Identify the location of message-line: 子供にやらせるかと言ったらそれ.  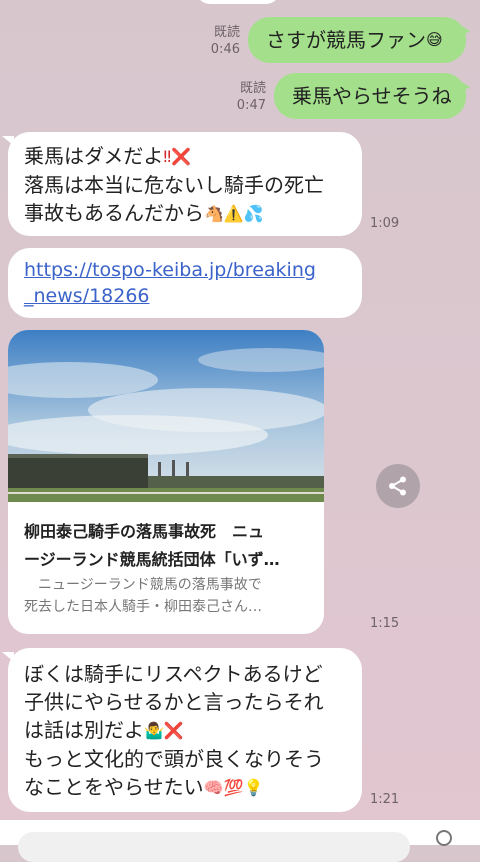
(174, 702).